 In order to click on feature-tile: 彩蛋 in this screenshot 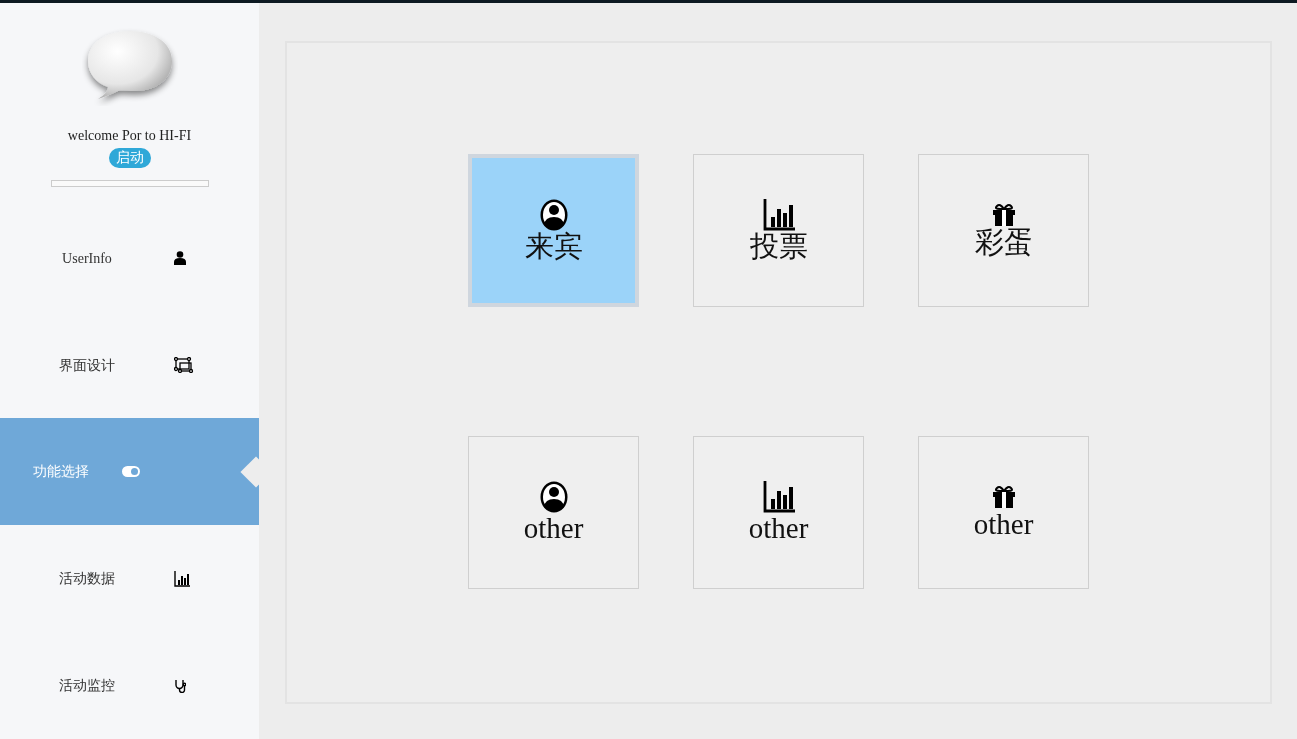, I will do `click(1003, 230)`.